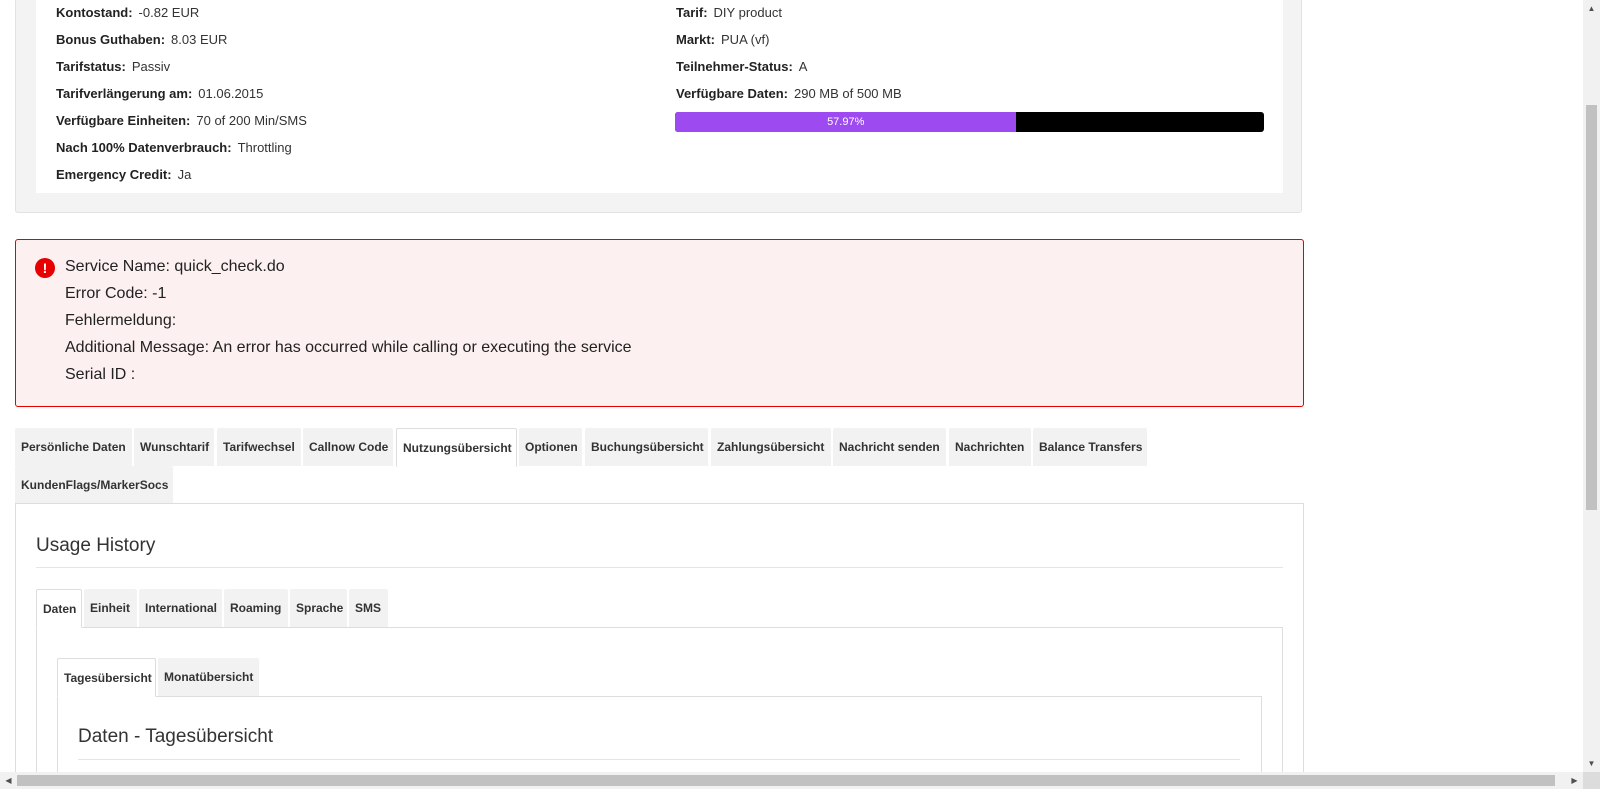  Describe the element at coordinates (1591, 780) in the screenshot. I see `scrollbar-corner` at that location.